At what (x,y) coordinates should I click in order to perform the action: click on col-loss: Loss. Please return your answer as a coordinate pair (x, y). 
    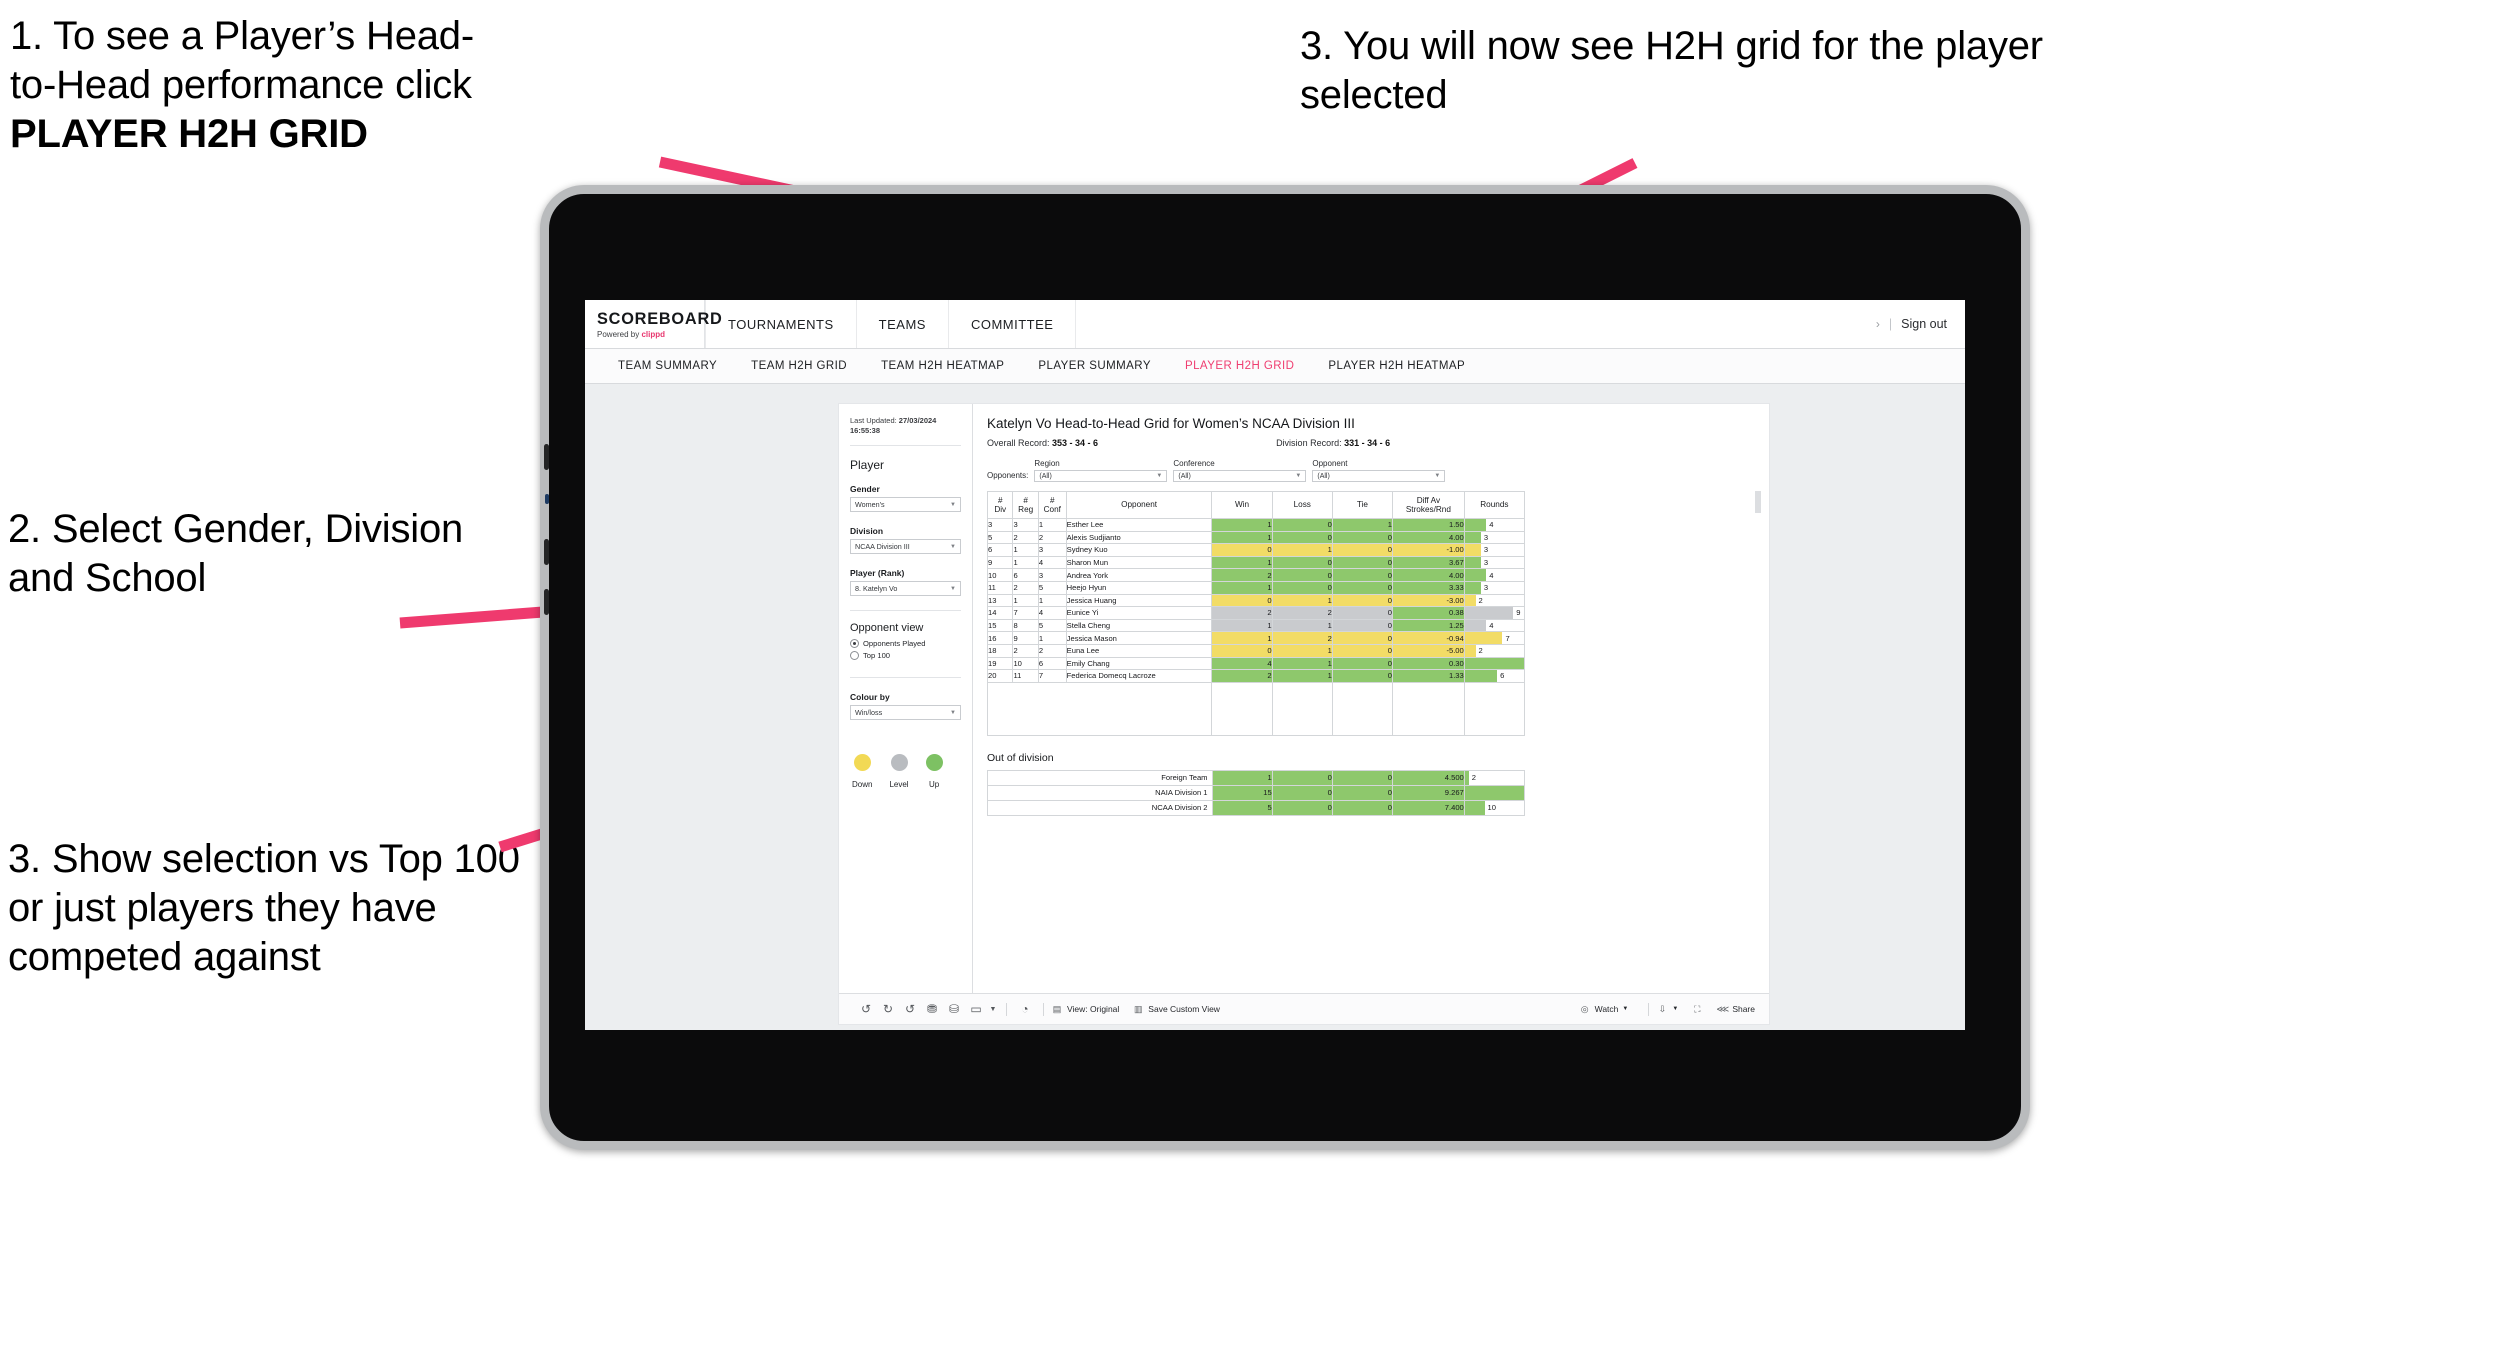
    Looking at the image, I should click on (1302, 505).